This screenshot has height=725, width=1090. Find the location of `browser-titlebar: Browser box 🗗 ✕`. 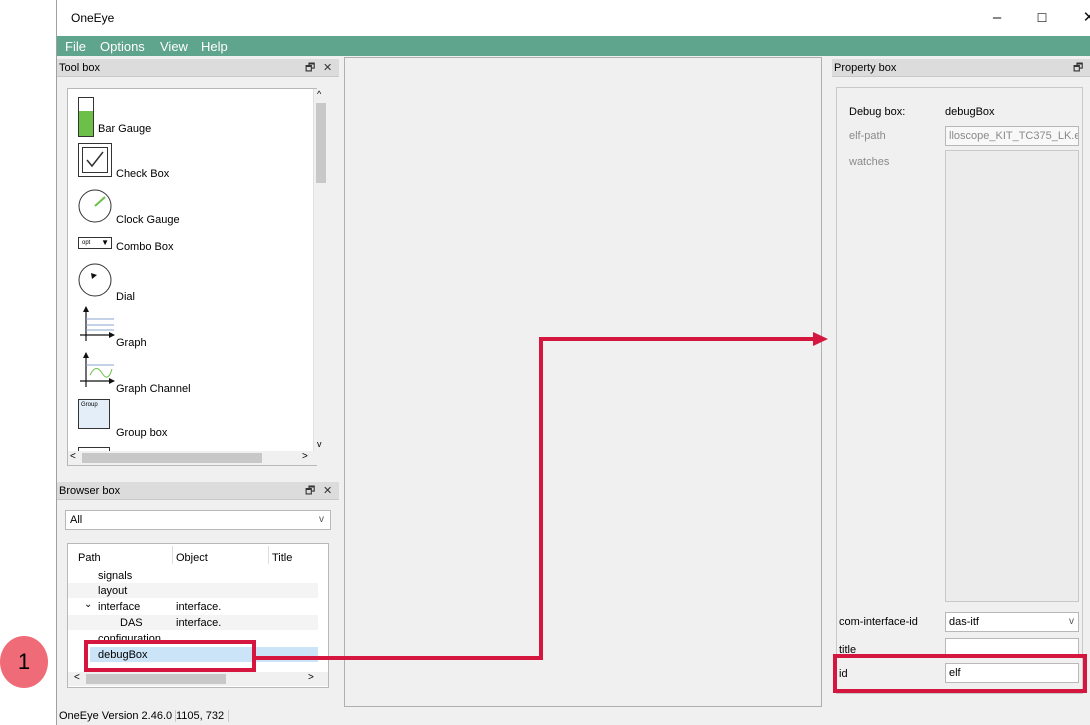

browser-titlebar: Browser box 🗗 ✕ is located at coordinates (198, 491).